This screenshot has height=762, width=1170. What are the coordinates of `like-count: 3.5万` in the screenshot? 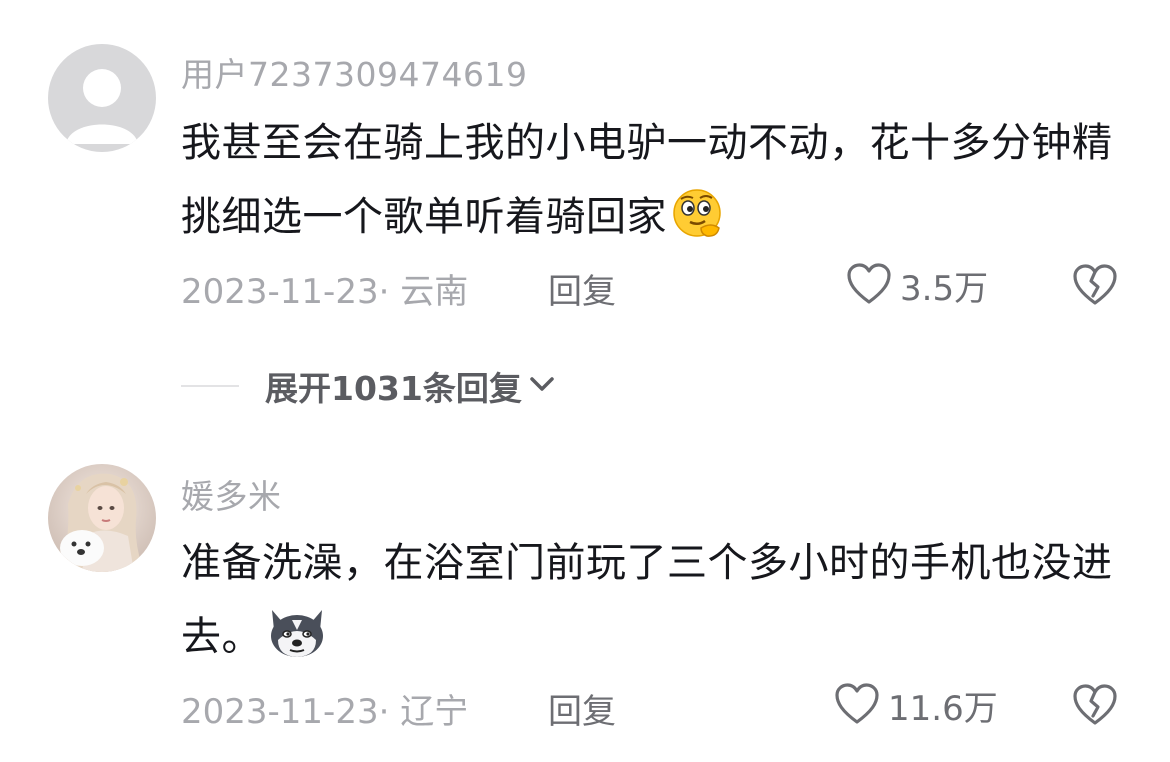 It's located at (944, 289).